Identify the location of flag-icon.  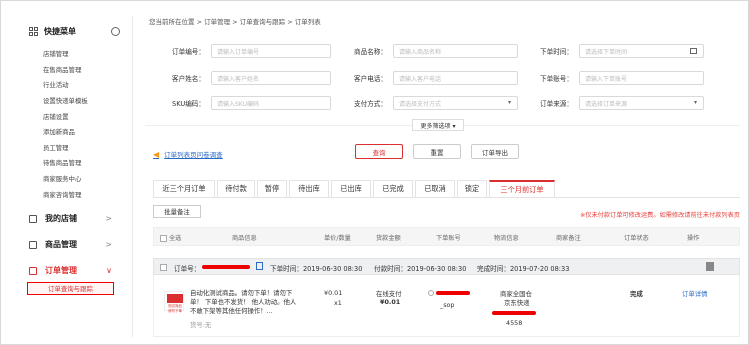
(710, 266).